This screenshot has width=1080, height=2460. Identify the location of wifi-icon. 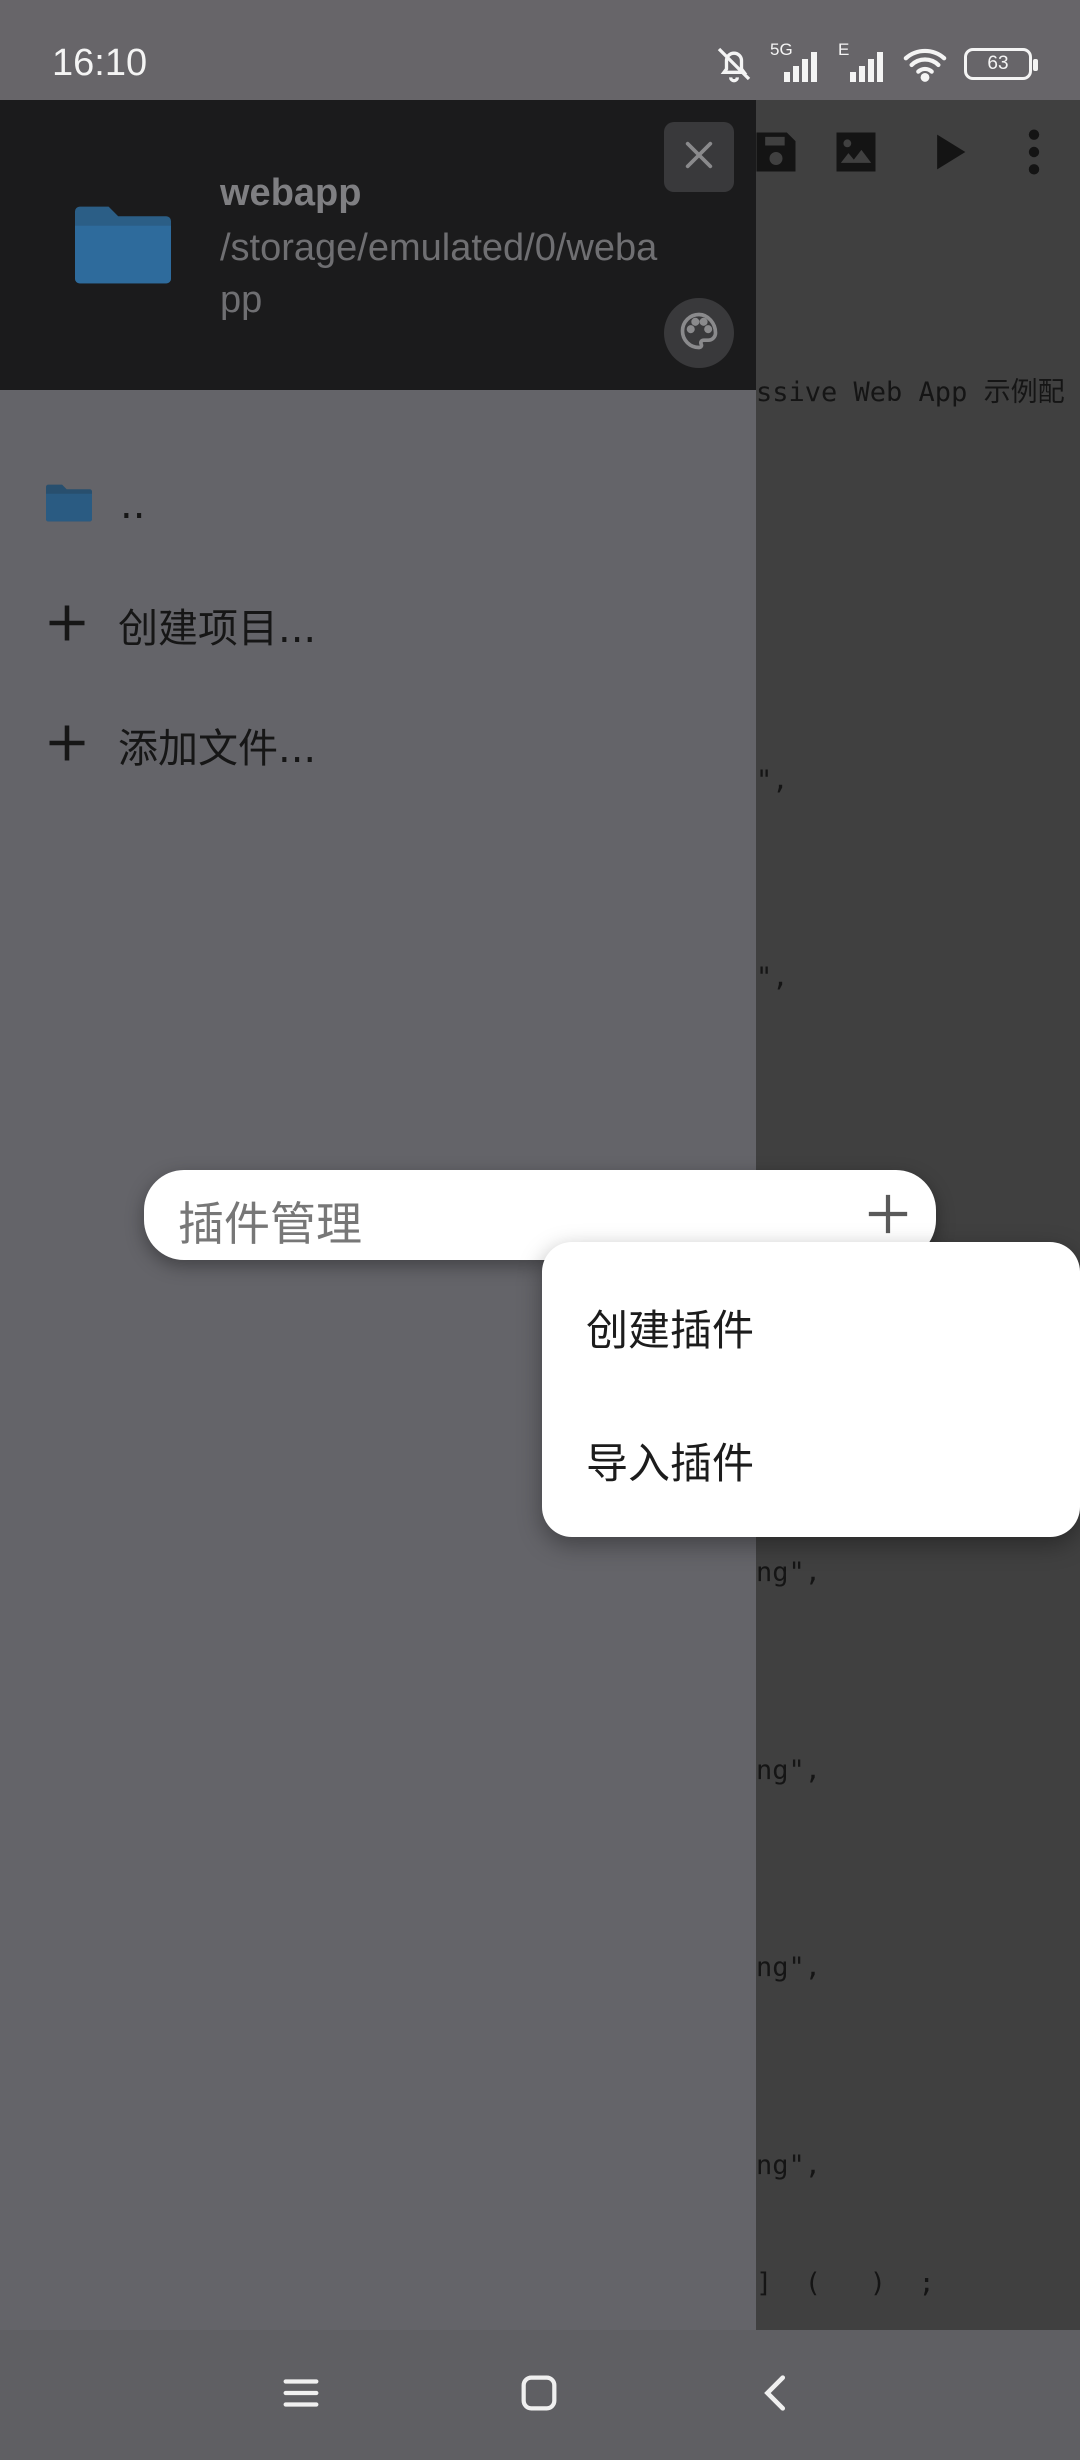
(925, 64).